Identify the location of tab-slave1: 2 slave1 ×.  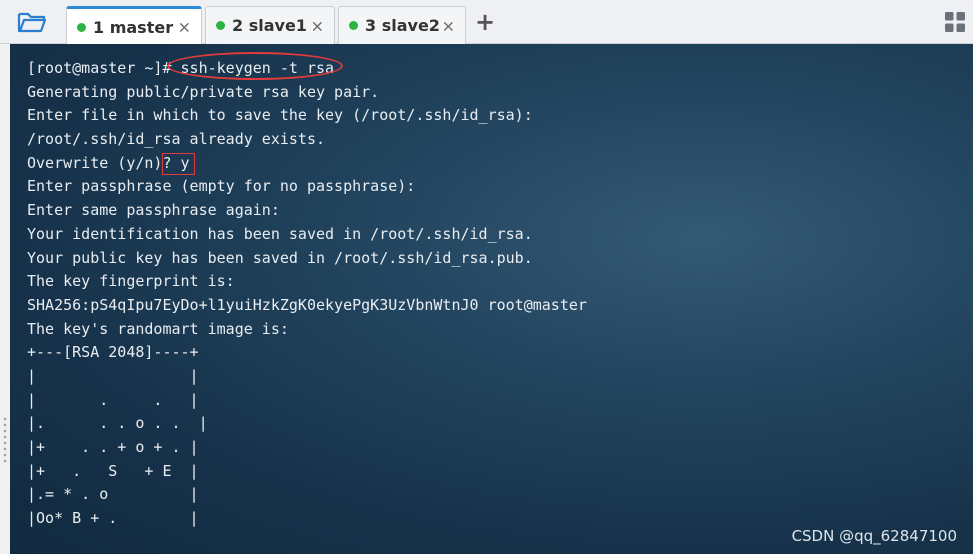
(270, 25).